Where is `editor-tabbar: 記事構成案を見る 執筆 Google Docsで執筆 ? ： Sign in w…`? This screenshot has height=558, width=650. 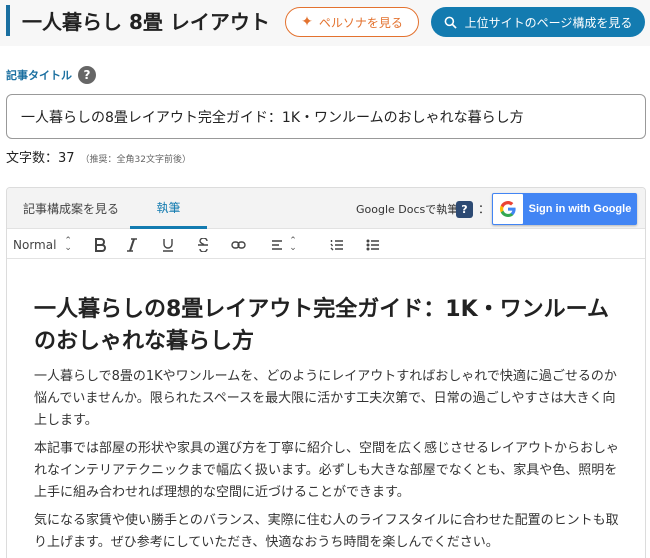 editor-tabbar: 記事構成案を見る 執筆 Google Docsで執筆 ? ： Sign in w… is located at coordinates (326, 208).